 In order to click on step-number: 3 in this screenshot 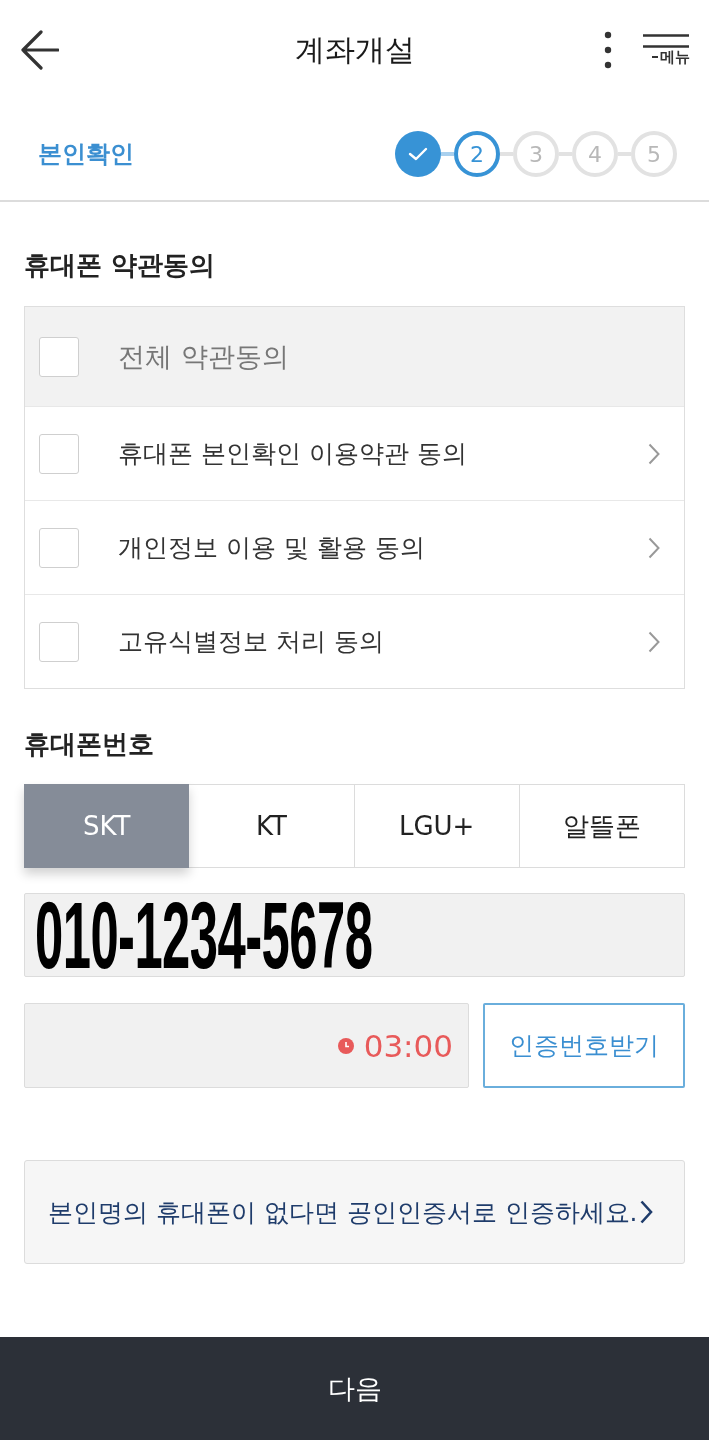, I will do `click(536, 154)`.